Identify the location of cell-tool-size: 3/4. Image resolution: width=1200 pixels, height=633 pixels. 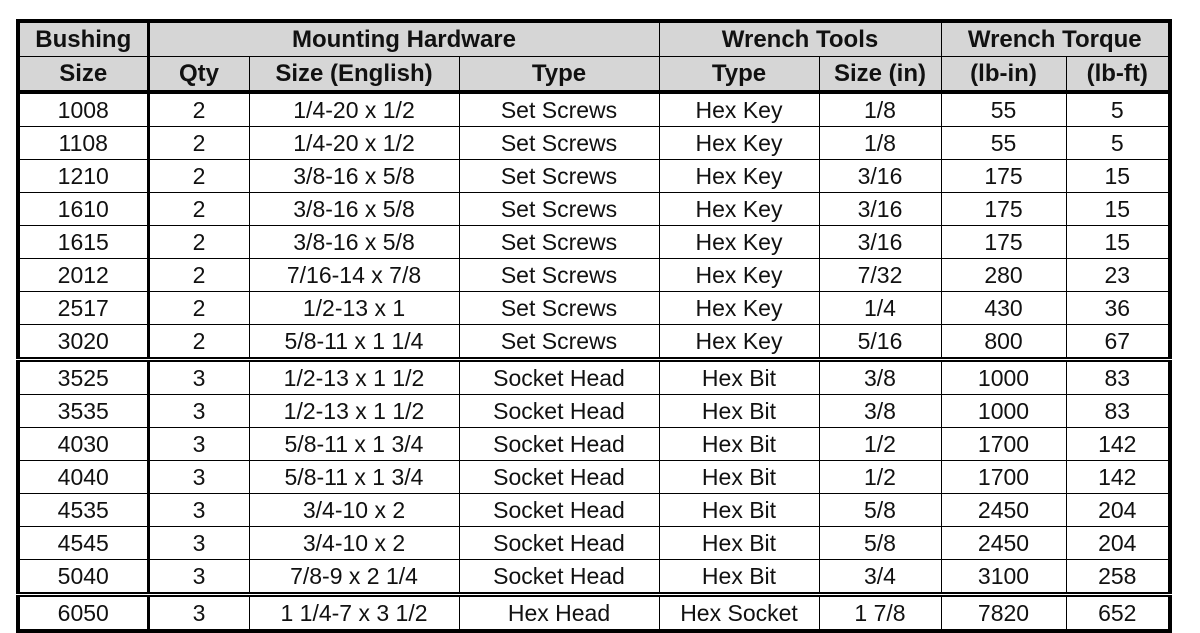
(880, 577).